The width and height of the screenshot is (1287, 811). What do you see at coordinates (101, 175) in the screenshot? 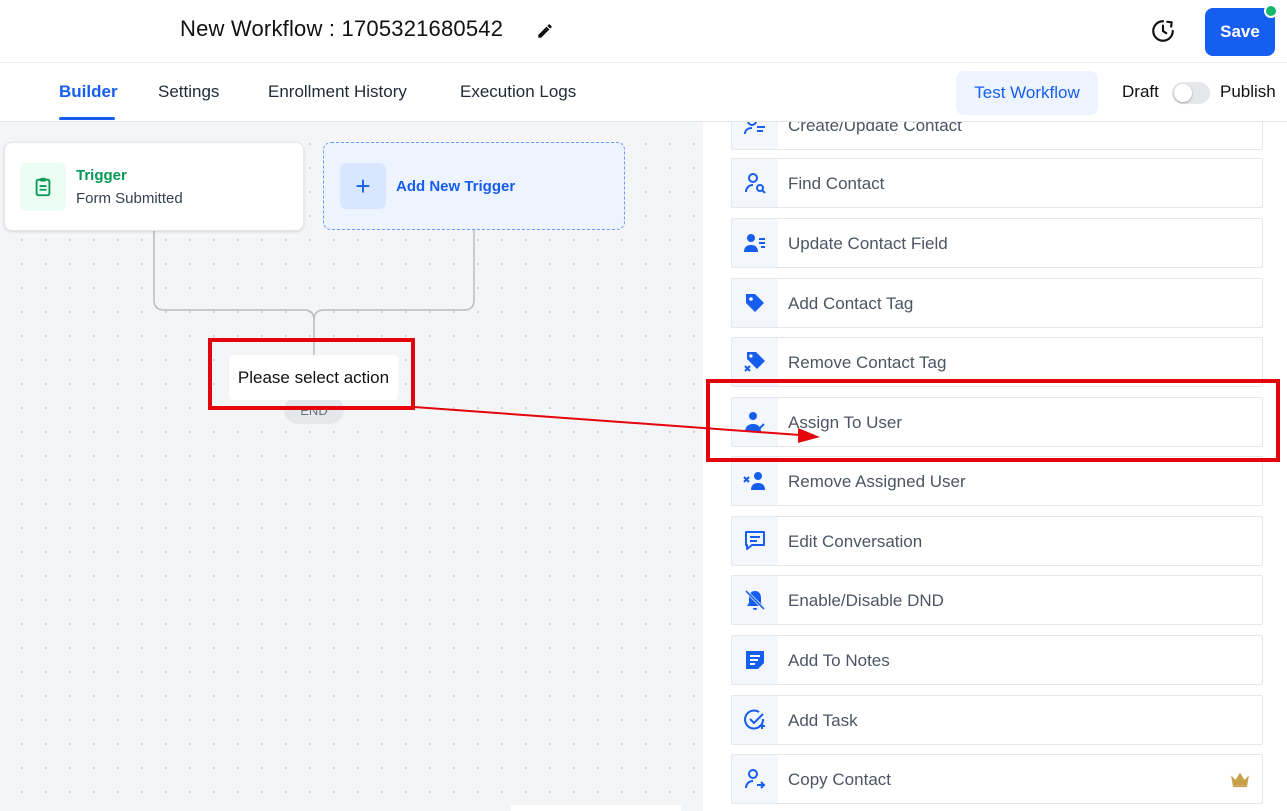
I see `trigger-title: Trigger` at bounding box center [101, 175].